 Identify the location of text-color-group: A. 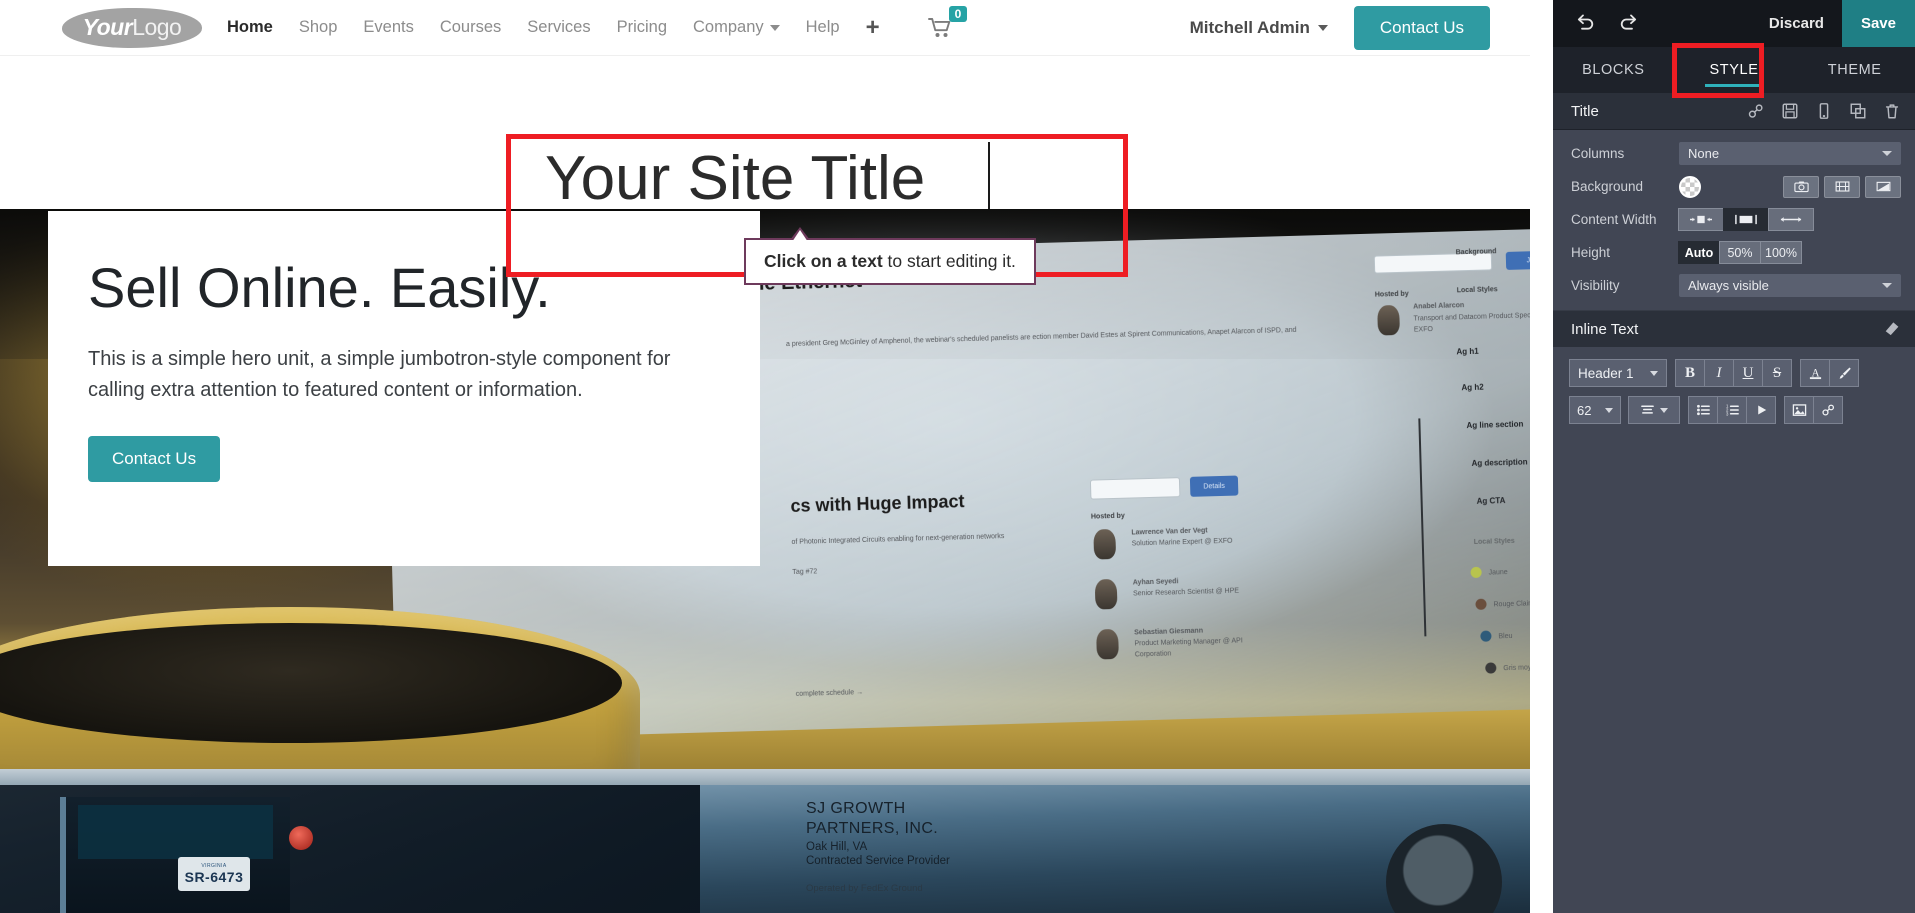
(1829, 373).